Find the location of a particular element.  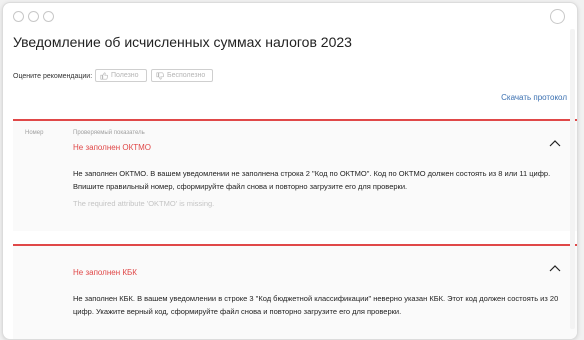

useful-button: Полезно is located at coordinates (121, 75).